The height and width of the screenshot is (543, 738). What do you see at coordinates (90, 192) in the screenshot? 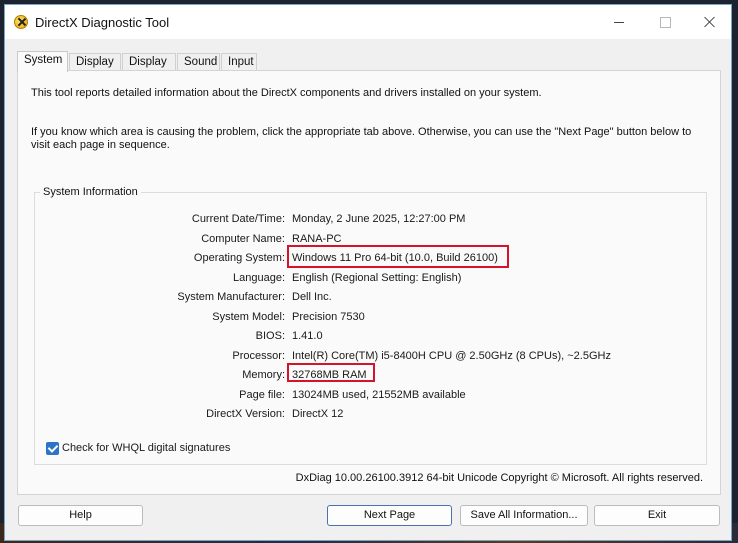
I see `group-title: System Information` at bounding box center [90, 192].